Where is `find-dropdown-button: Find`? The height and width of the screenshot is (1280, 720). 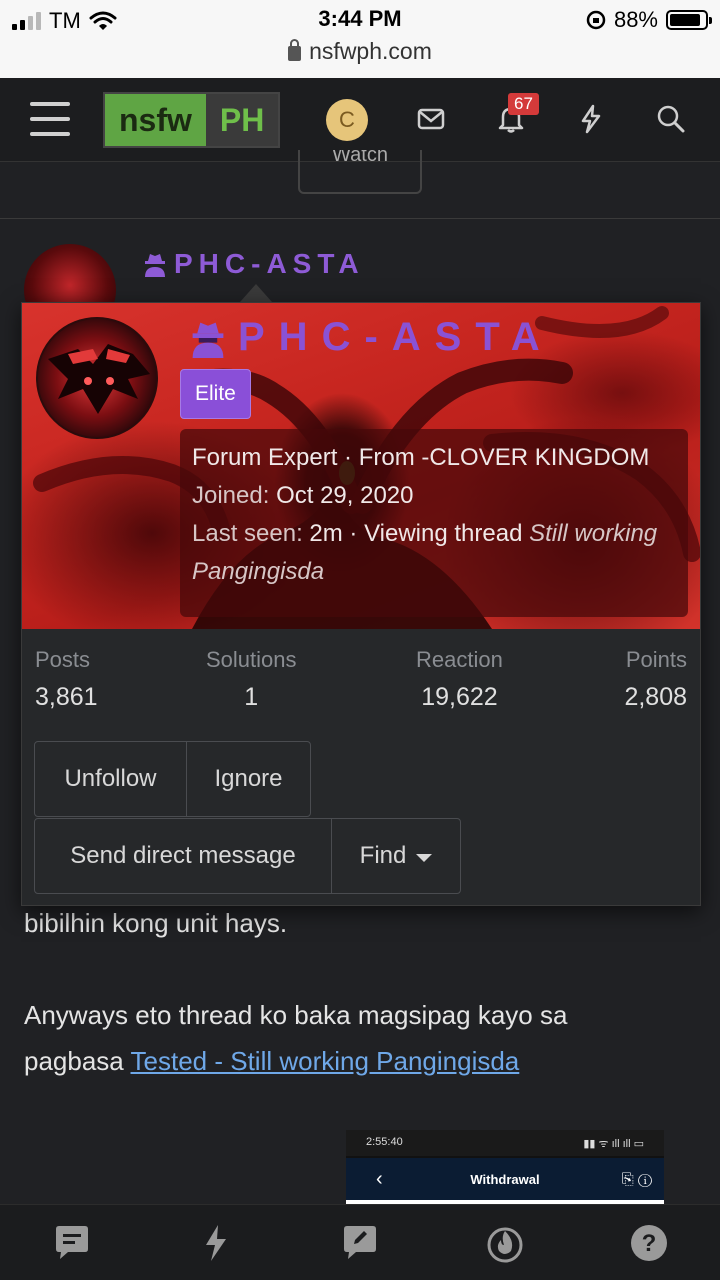
find-dropdown-button: Find is located at coordinates (396, 856).